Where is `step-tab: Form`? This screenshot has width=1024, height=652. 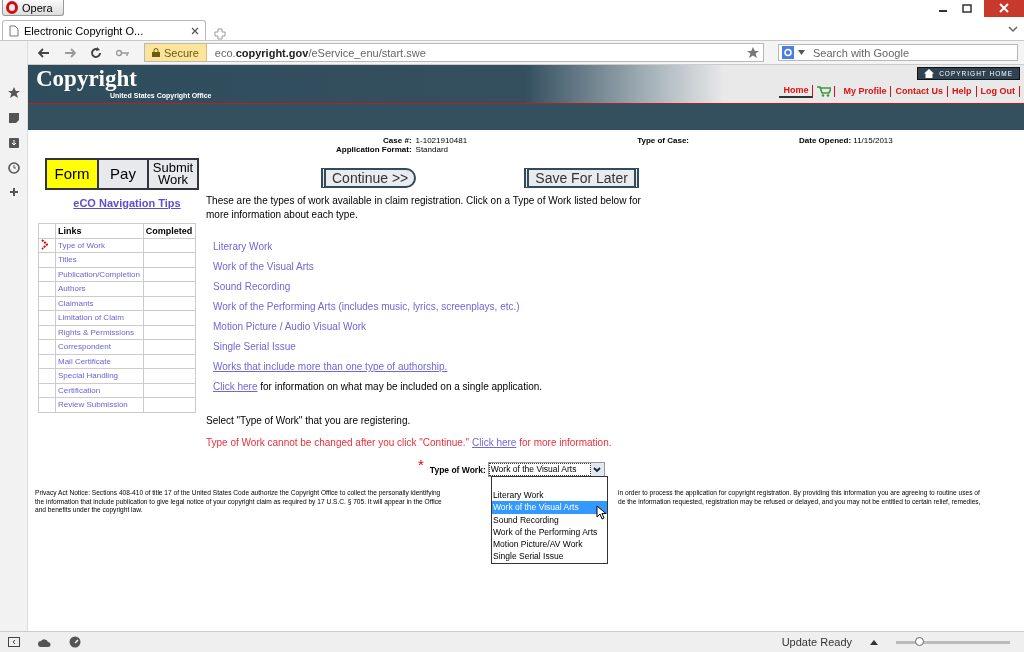 step-tab: Form is located at coordinates (72, 174).